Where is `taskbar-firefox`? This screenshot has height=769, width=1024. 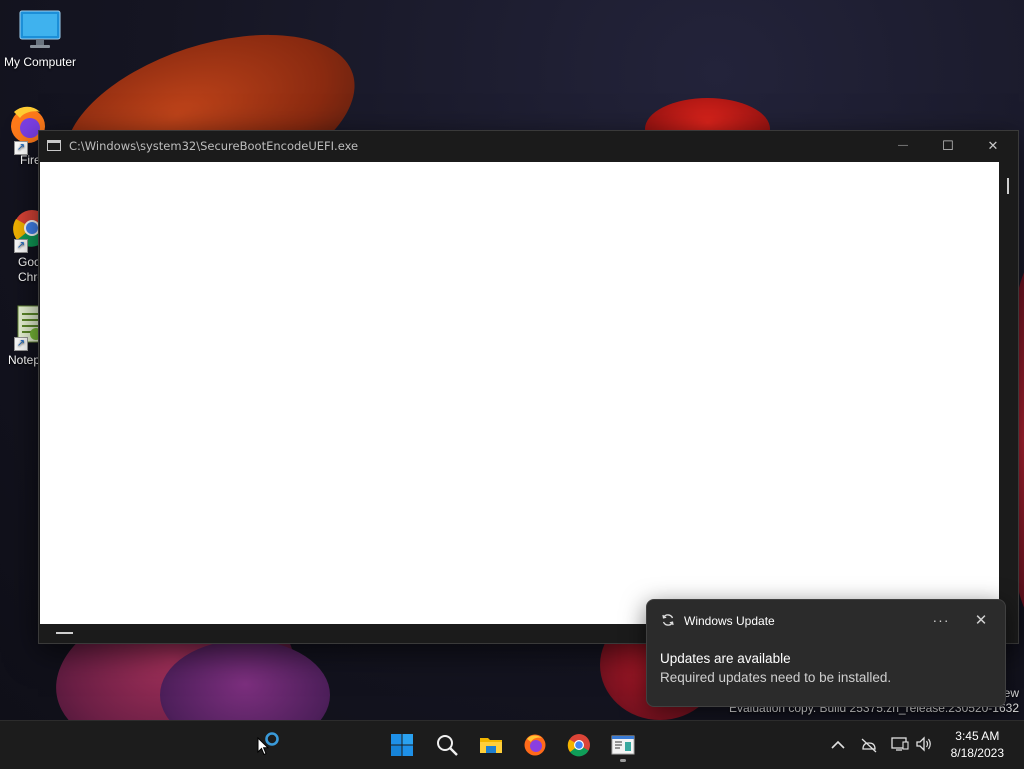 taskbar-firefox is located at coordinates (535, 745).